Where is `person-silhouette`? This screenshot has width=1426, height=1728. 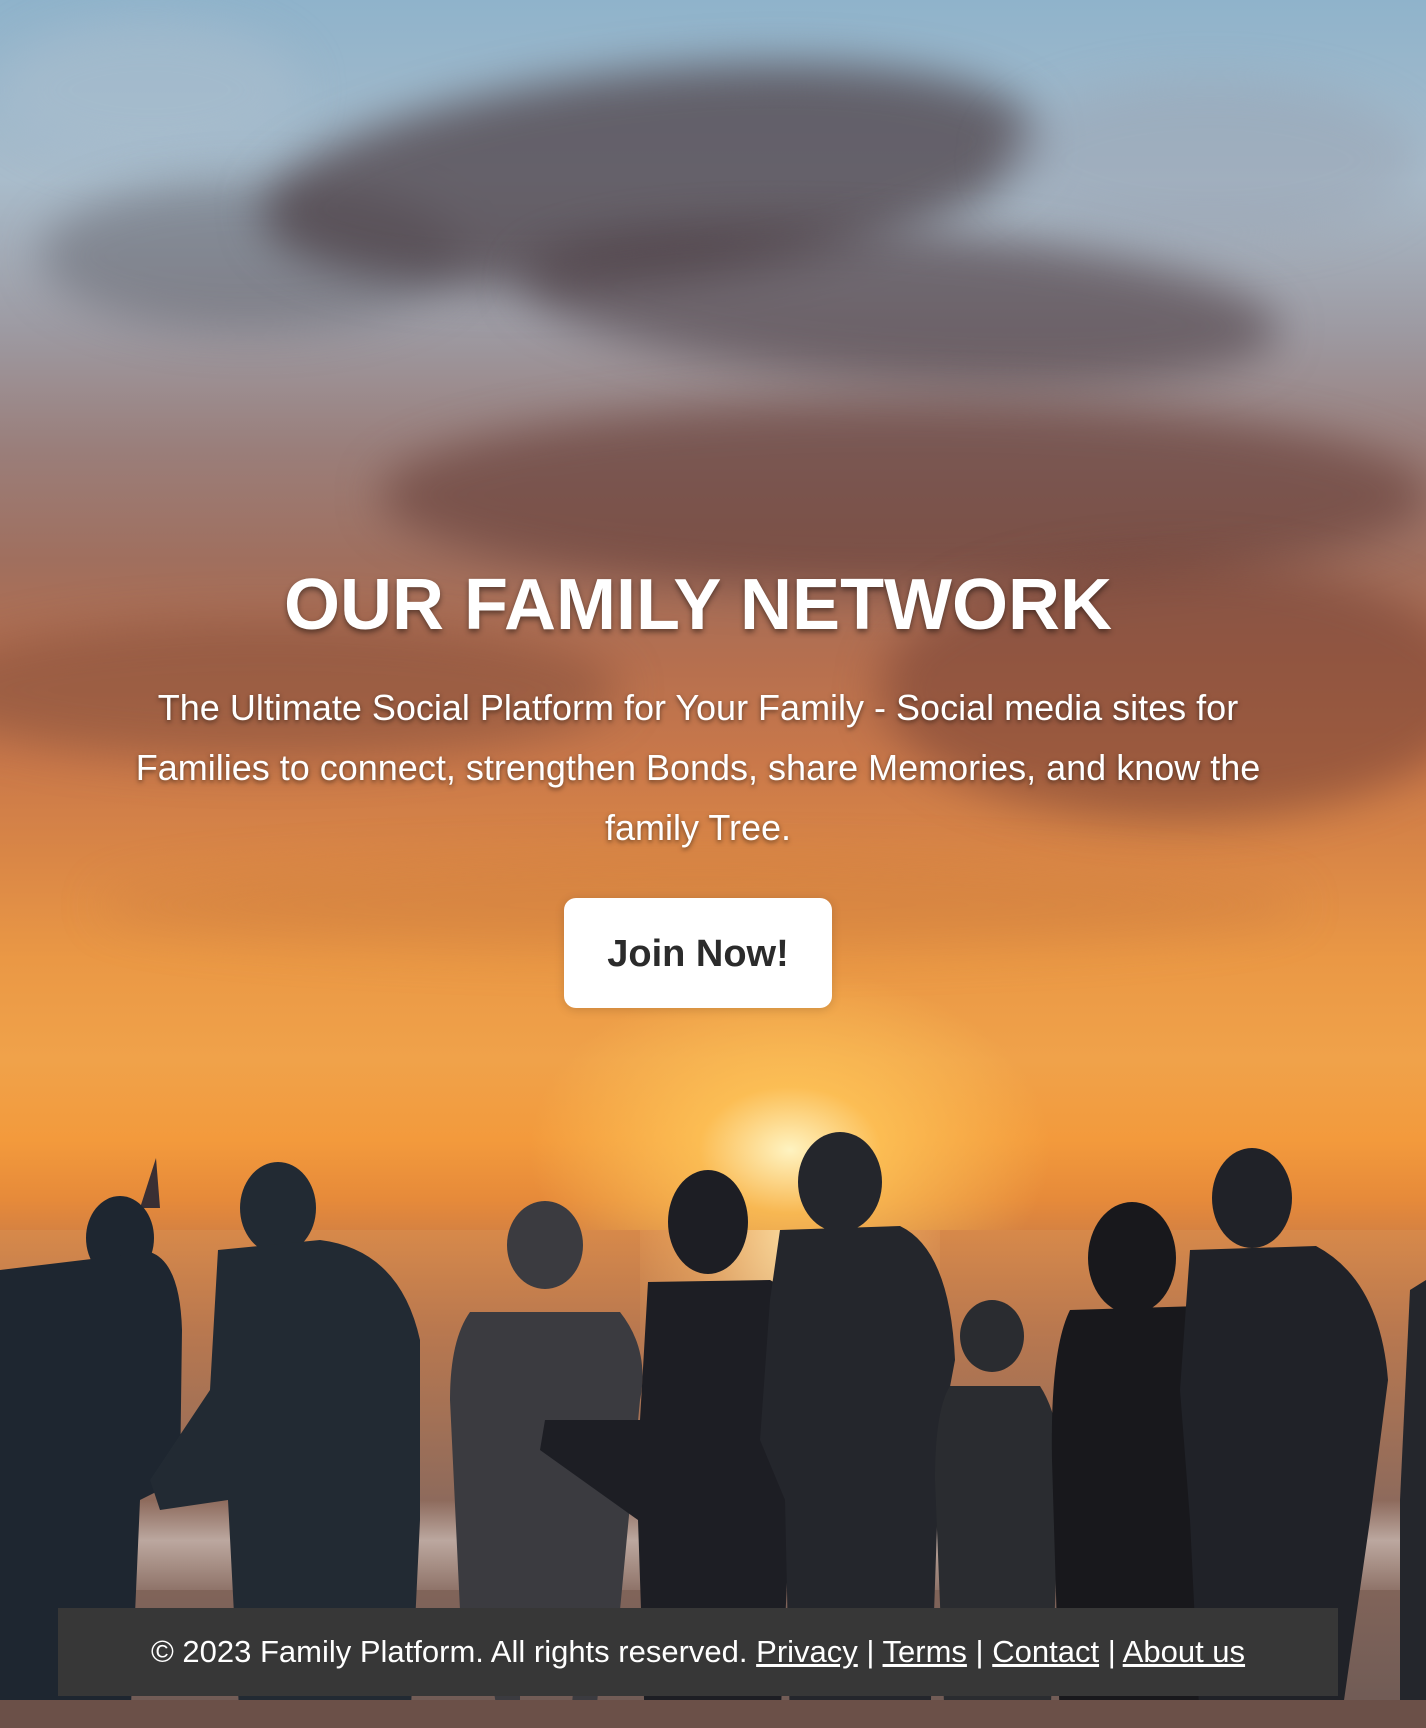 person-silhouette is located at coordinates (1413, 1504).